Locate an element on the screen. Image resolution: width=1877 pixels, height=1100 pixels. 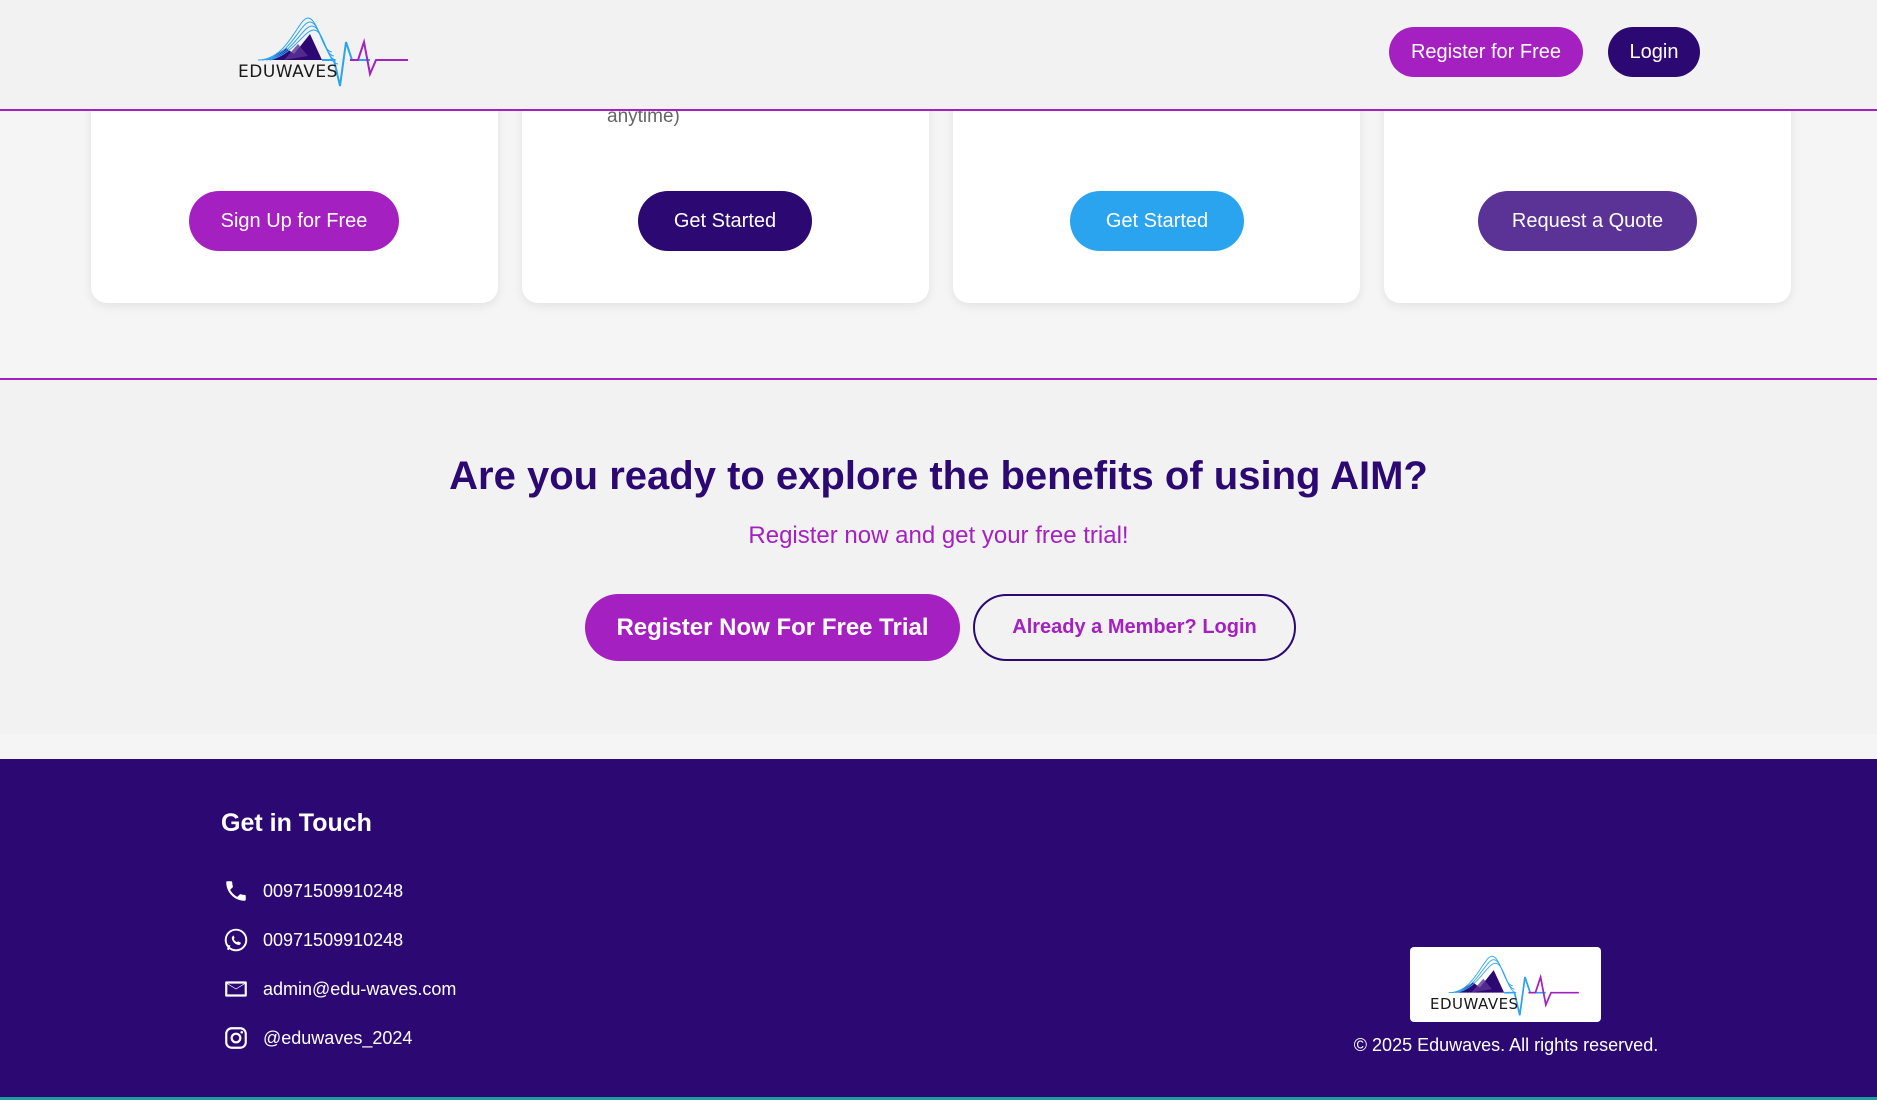
request-quote-button: Request a Quote is located at coordinates (1587, 221).